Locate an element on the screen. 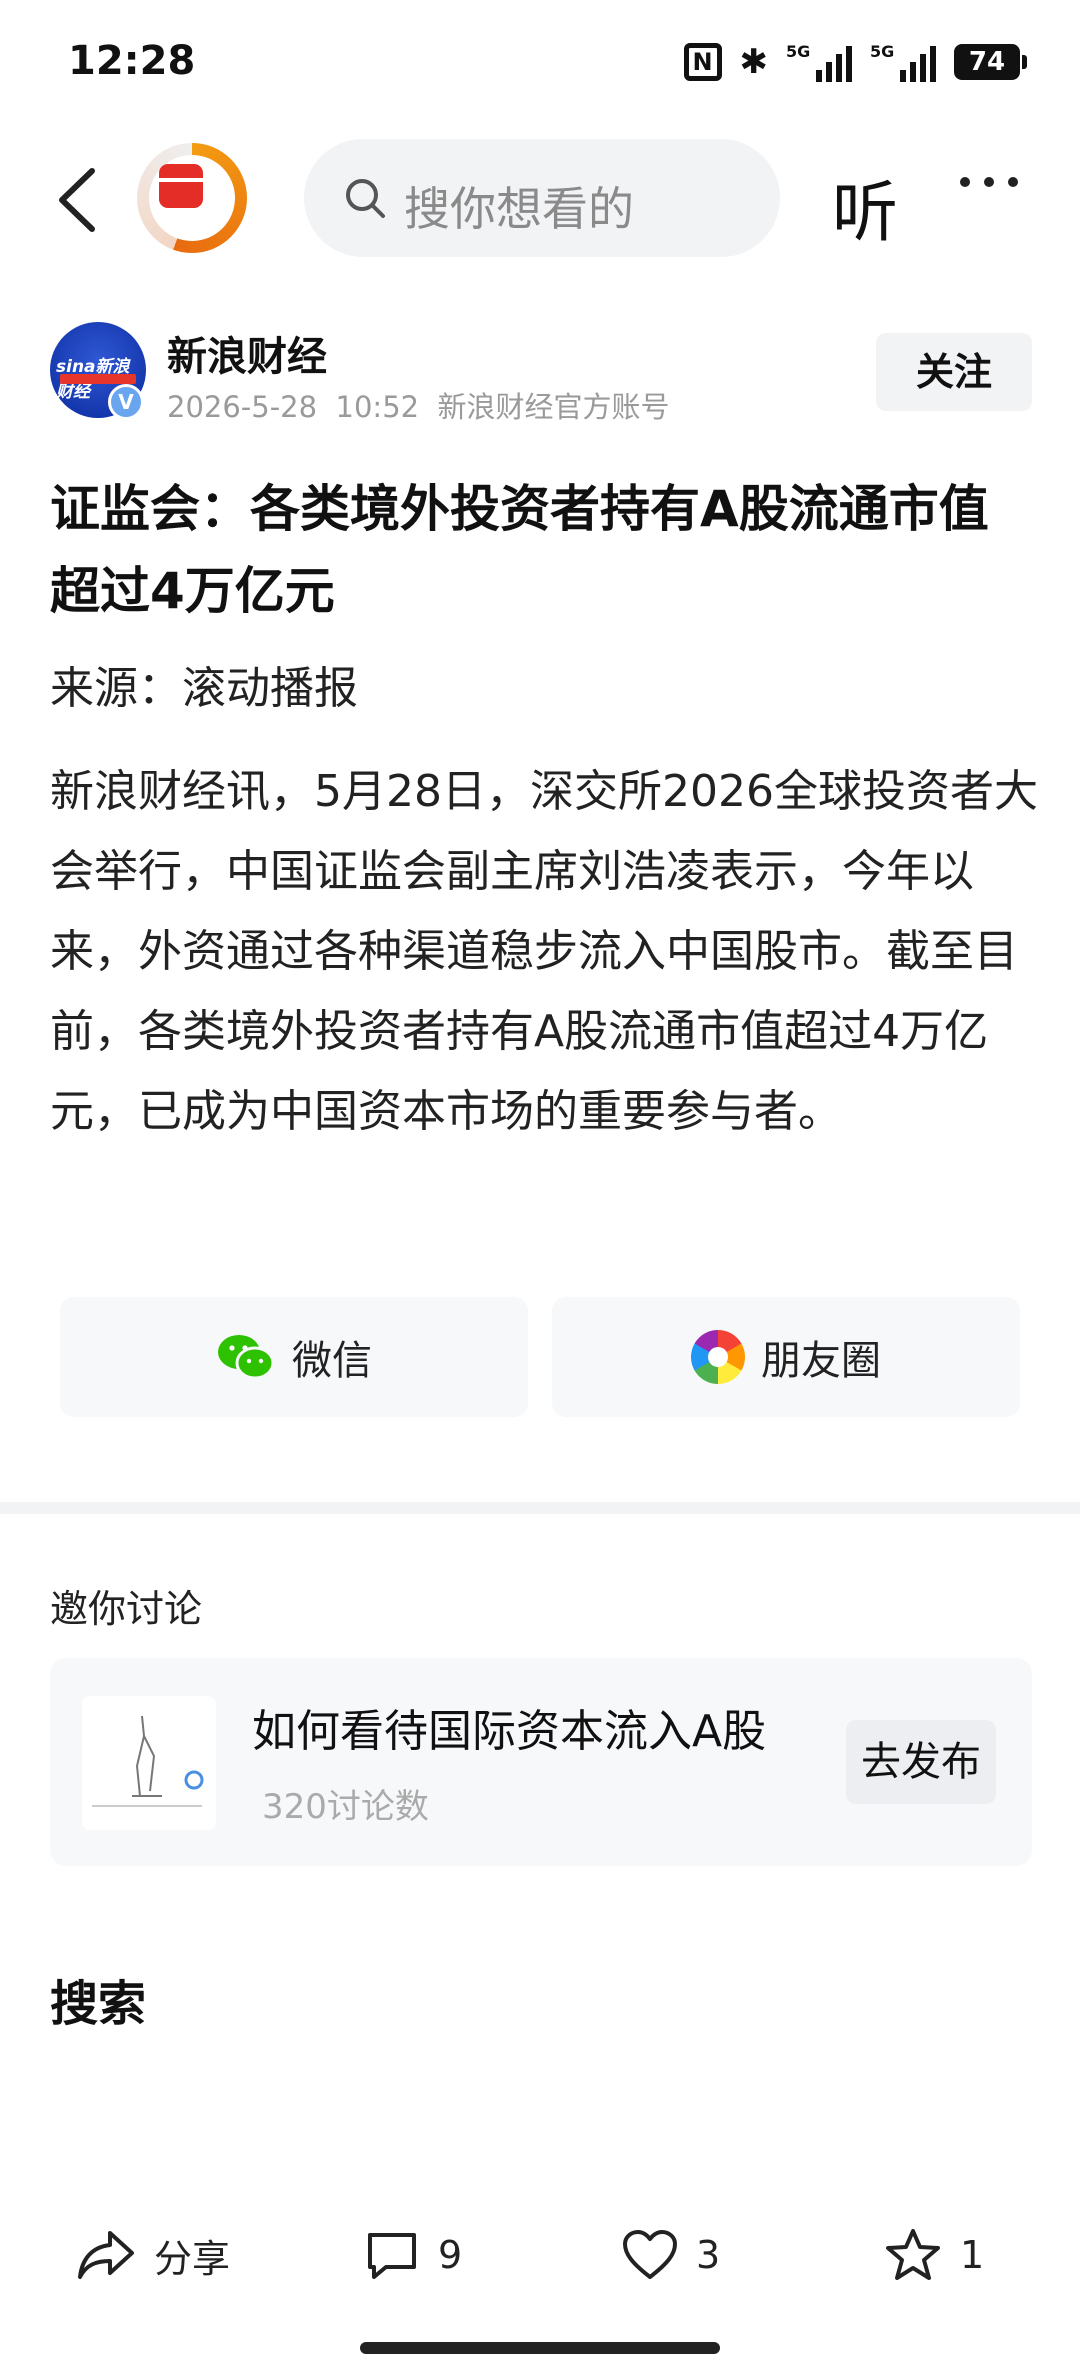  search-placeholder: 搜你想看的 is located at coordinates (519, 209).